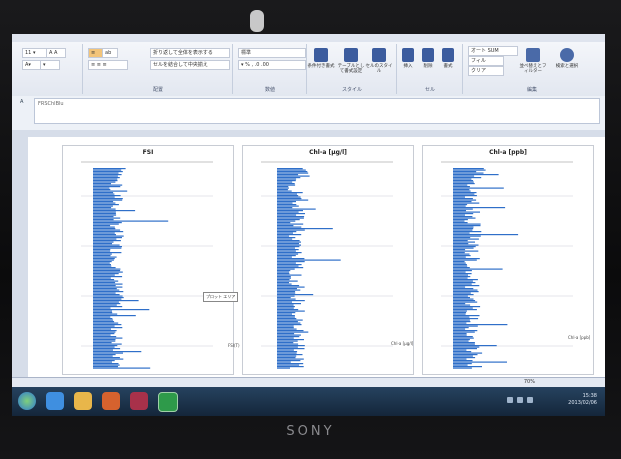 The width and height of the screenshot is (621, 459). What do you see at coordinates (269, 90) in the screenshot?
I see `ribbon-group-label: 数値` at bounding box center [269, 90].